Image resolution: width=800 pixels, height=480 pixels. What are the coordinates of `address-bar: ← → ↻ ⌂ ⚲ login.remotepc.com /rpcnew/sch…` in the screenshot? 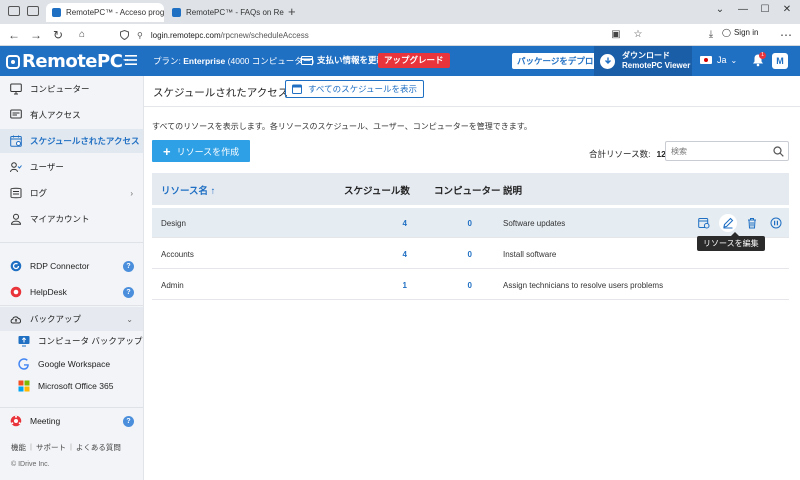 It's located at (400, 35).